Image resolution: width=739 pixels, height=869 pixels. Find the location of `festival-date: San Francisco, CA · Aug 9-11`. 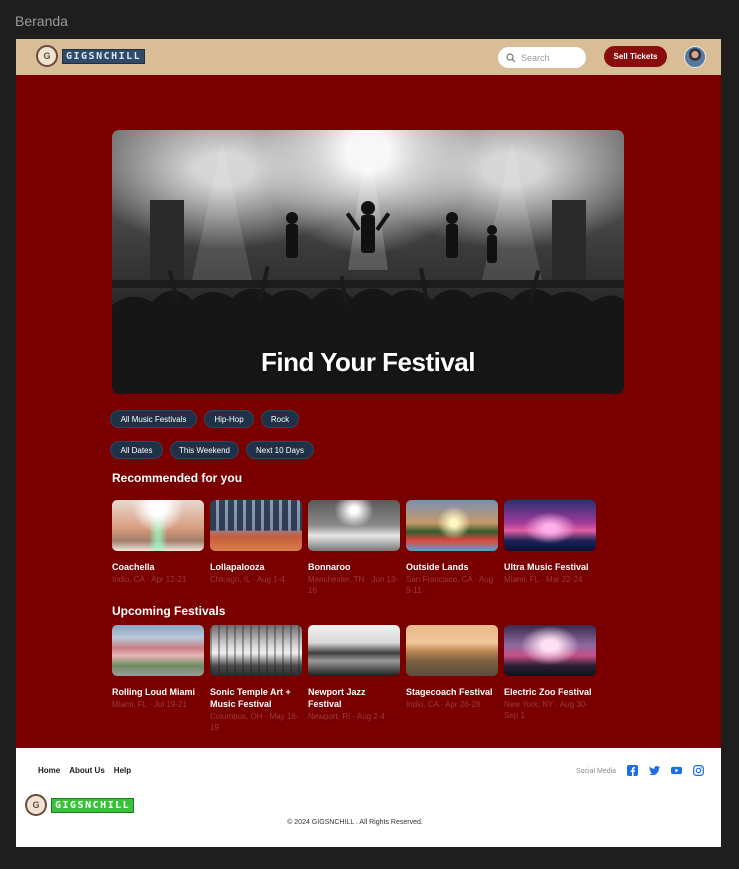

festival-date: San Francisco, CA · Aug 9-11 is located at coordinates (450, 585).